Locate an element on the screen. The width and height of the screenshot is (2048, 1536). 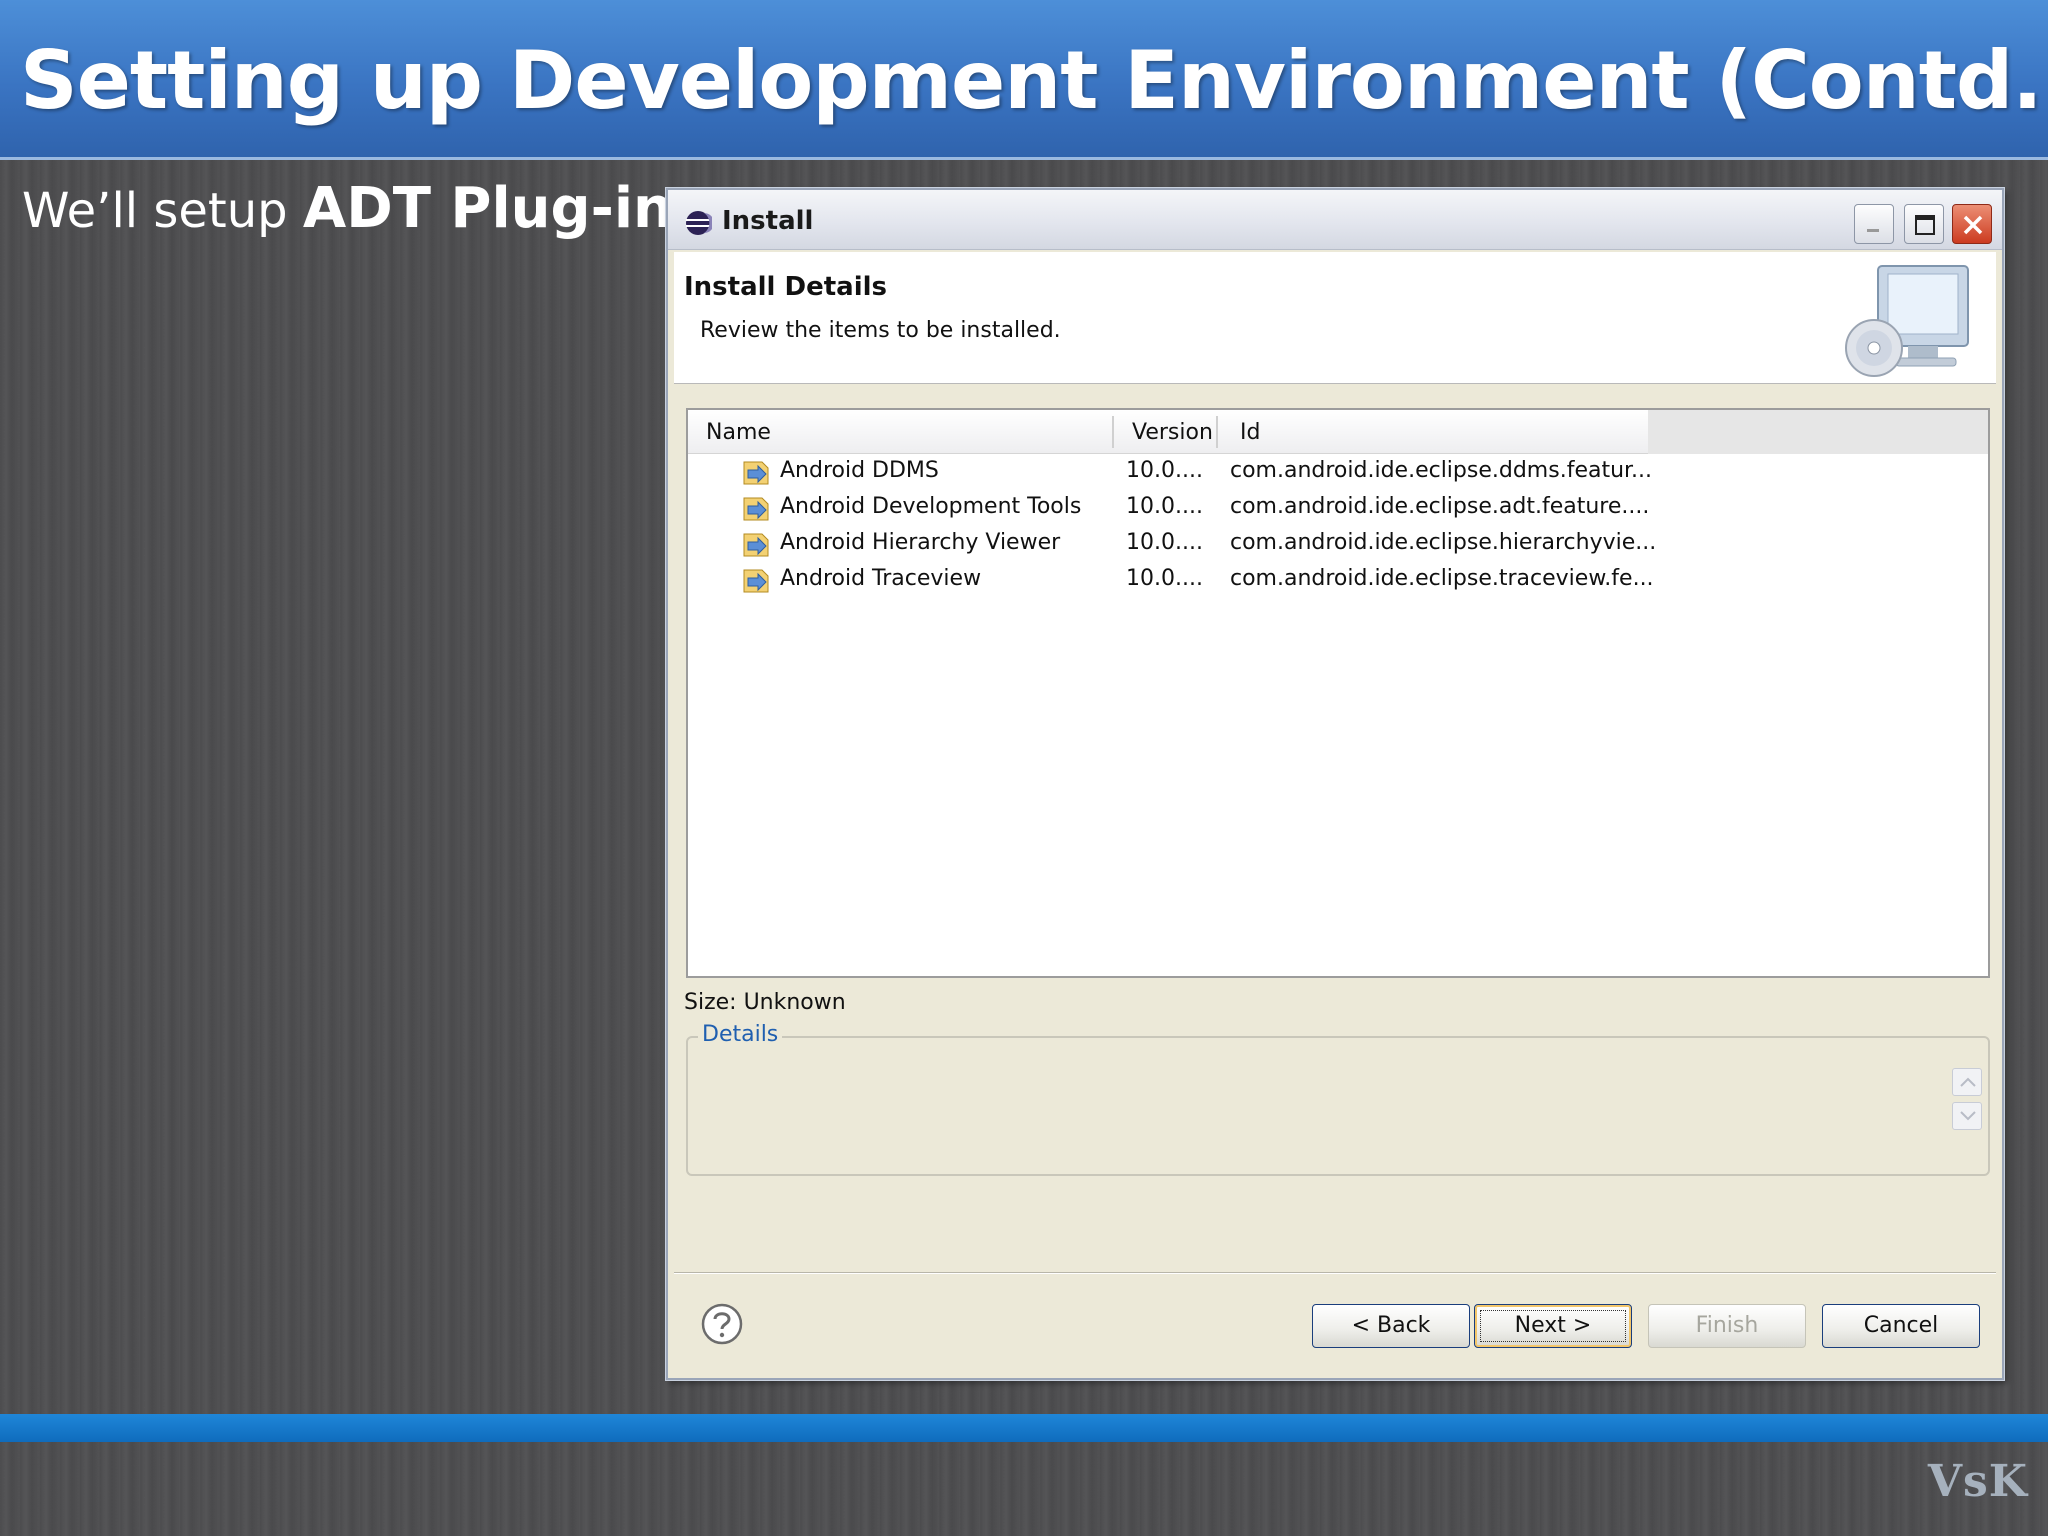
monitor-cd-icon is located at coordinates (1907, 321).